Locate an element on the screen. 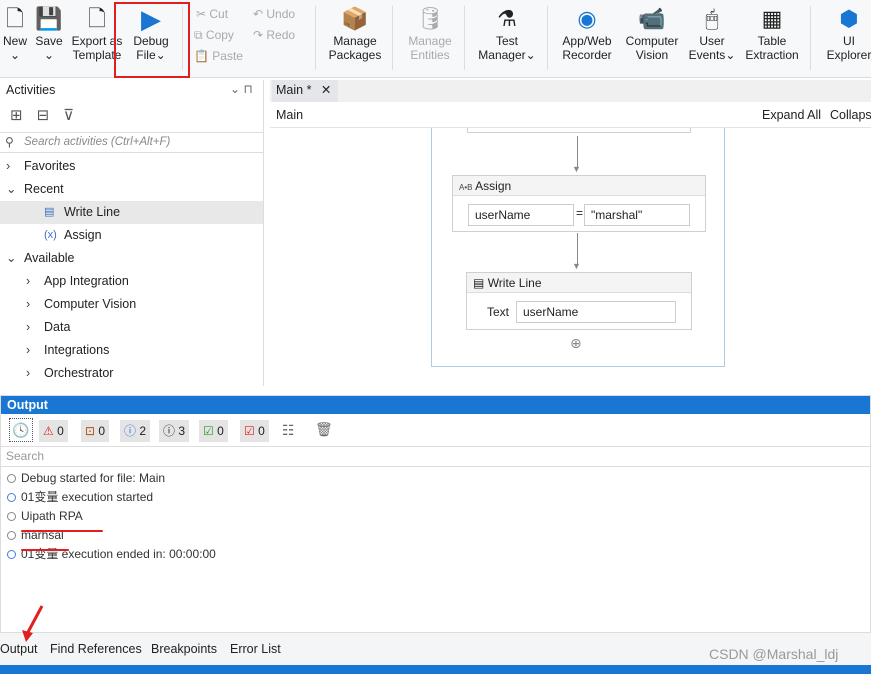 The image size is (871, 674). undo-button: ↶ Undo is located at coordinates (274, 14).